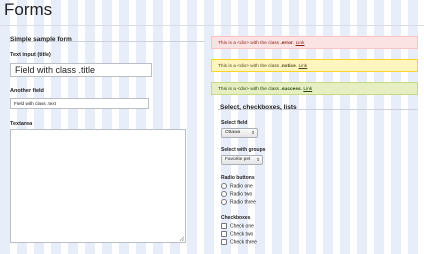 Image resolution: width=424 pixels, height=254 pixels. I want to click on notice-link: Link, so click(303, 66).